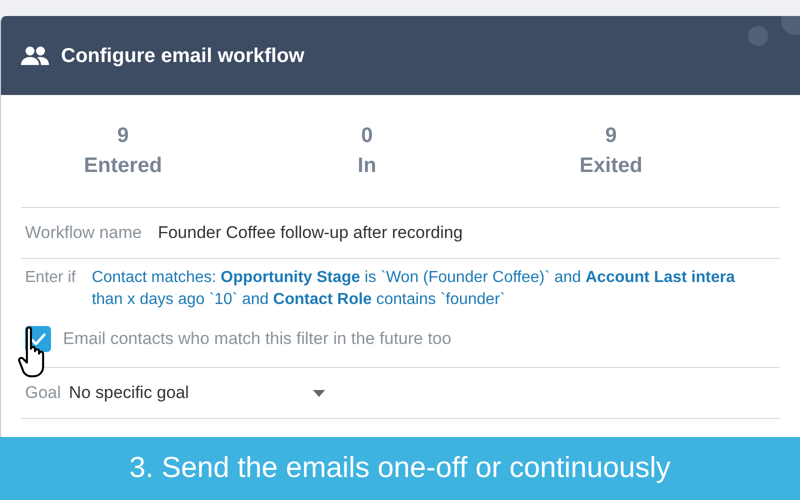  Describe the element at coordinates (83, 233) in the screenshot. I see `field-label: Workflow name` at that location.